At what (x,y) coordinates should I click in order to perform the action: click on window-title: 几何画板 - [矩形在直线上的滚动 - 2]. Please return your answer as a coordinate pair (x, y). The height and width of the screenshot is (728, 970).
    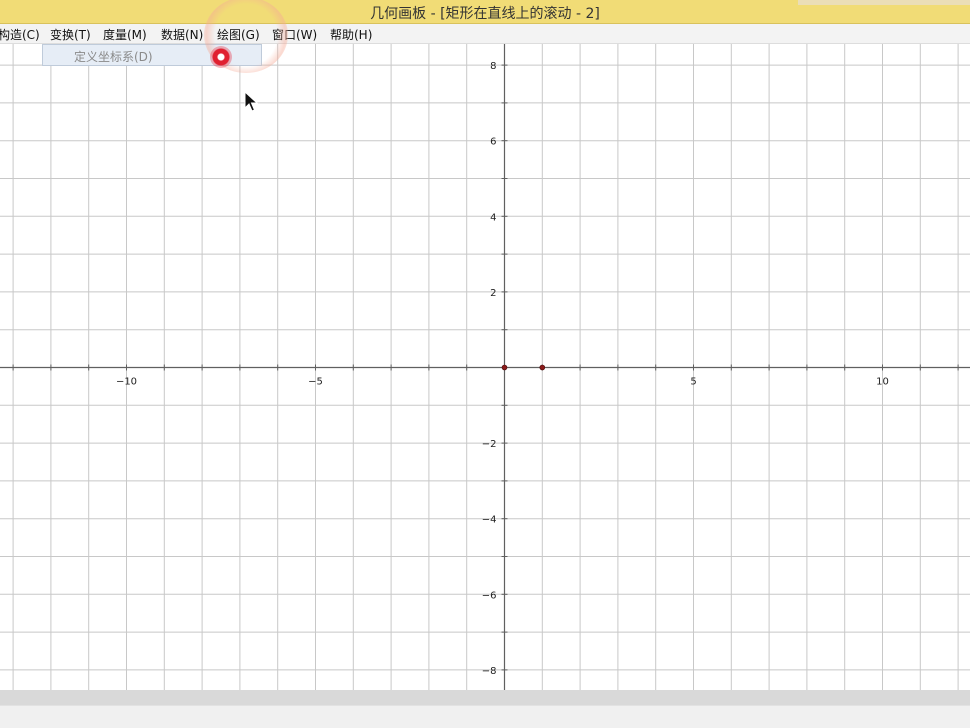
    Looking at the image, I should click on (485, 14).